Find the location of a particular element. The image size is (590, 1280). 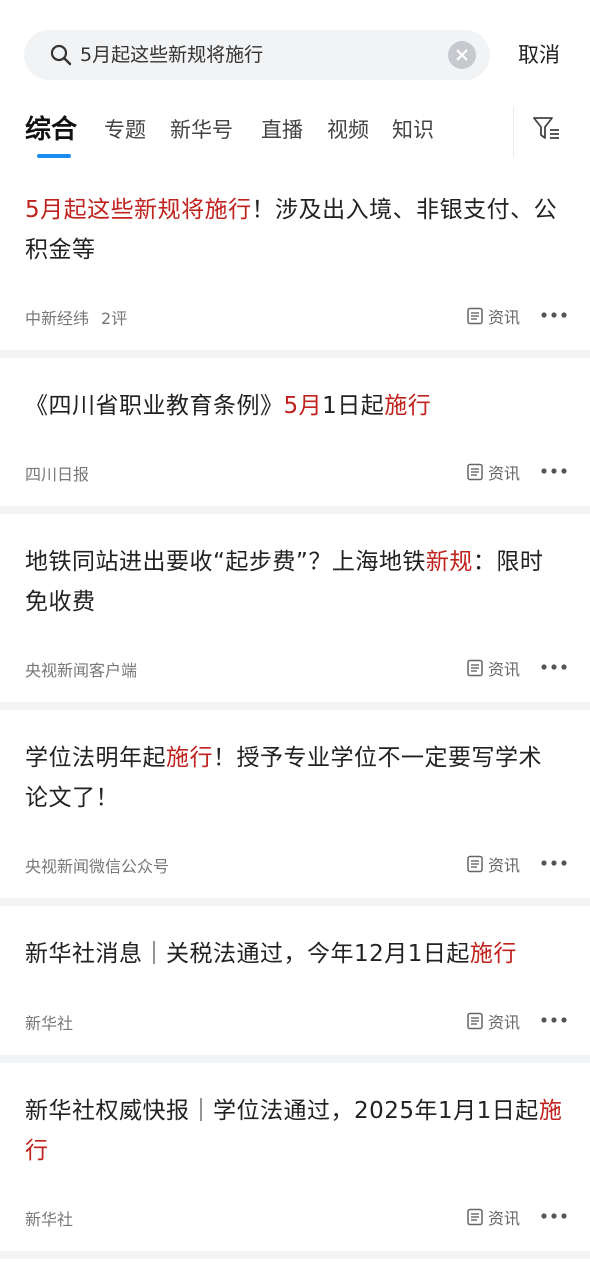

source-name: 央视新闻微信公众号 is located at coordinates (97, 866).